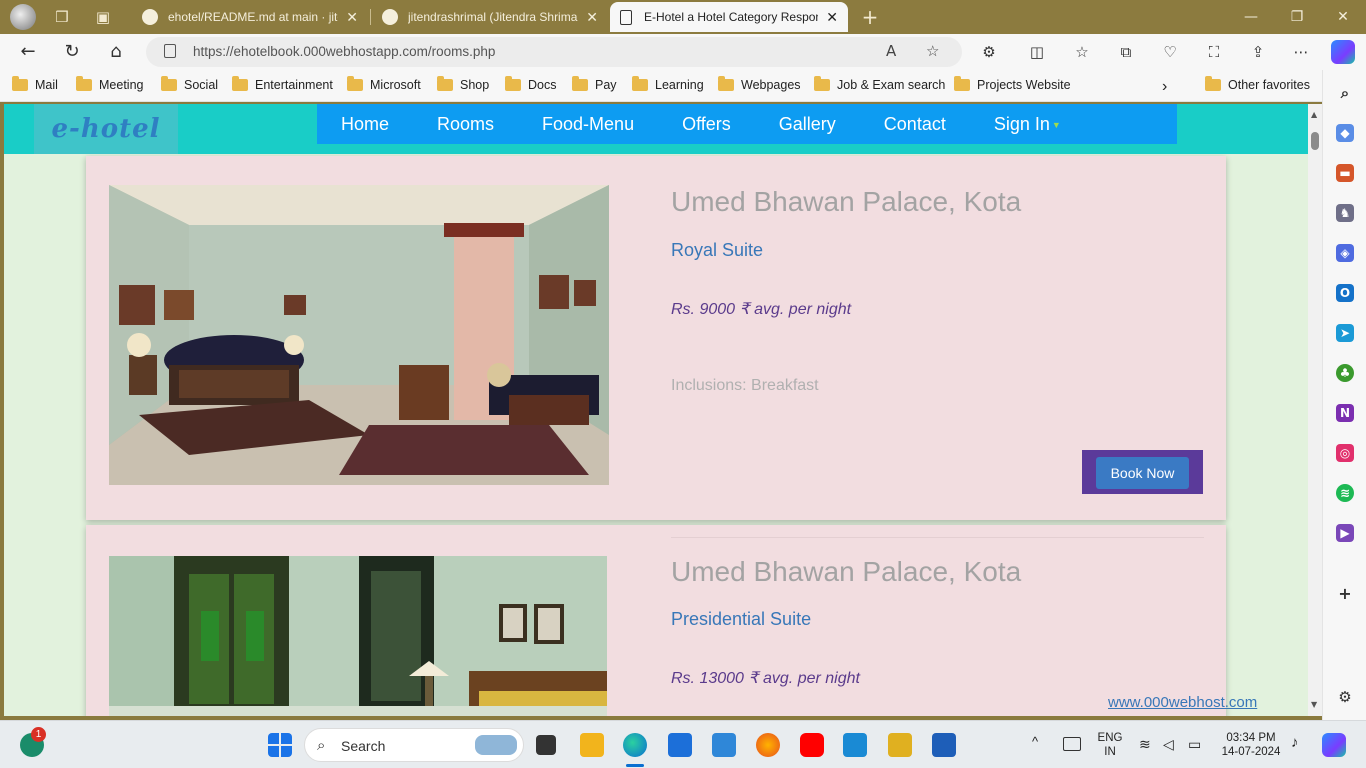  What do you see at coordinates (1194, 744) in the screenshot?
I see `battery-icon: ▭` at bounding box center [1194, 744].